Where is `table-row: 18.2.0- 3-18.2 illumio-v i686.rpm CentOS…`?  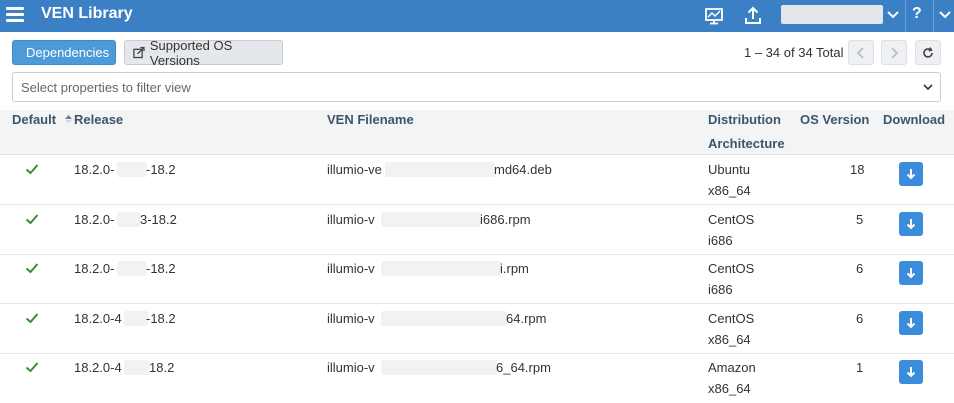
table-row: 18.2.0- 3-18.2 illumio-v i686.rpm CentOS… is located at coordinates (477, 230).